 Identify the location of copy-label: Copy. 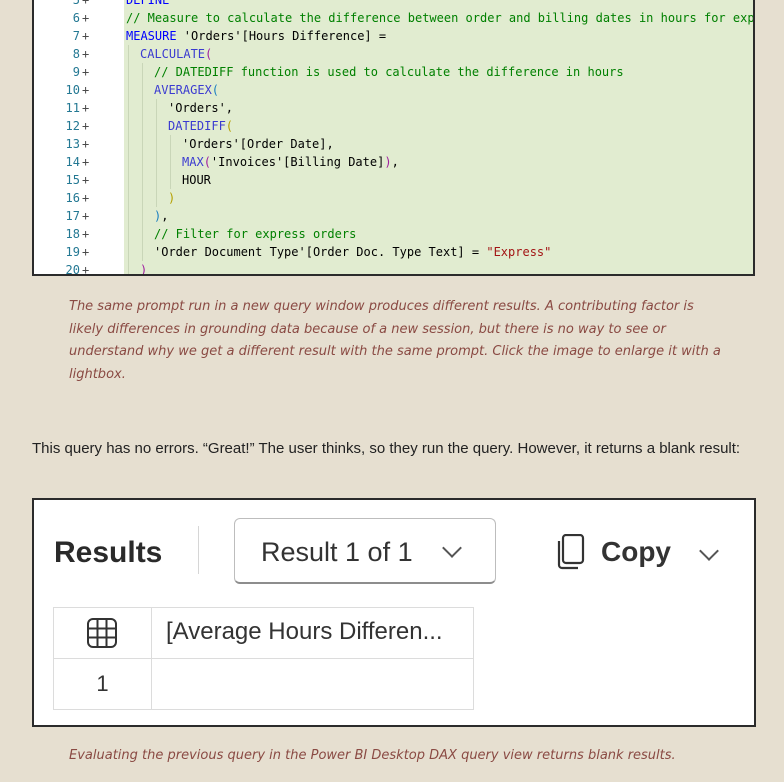
(636, 551).